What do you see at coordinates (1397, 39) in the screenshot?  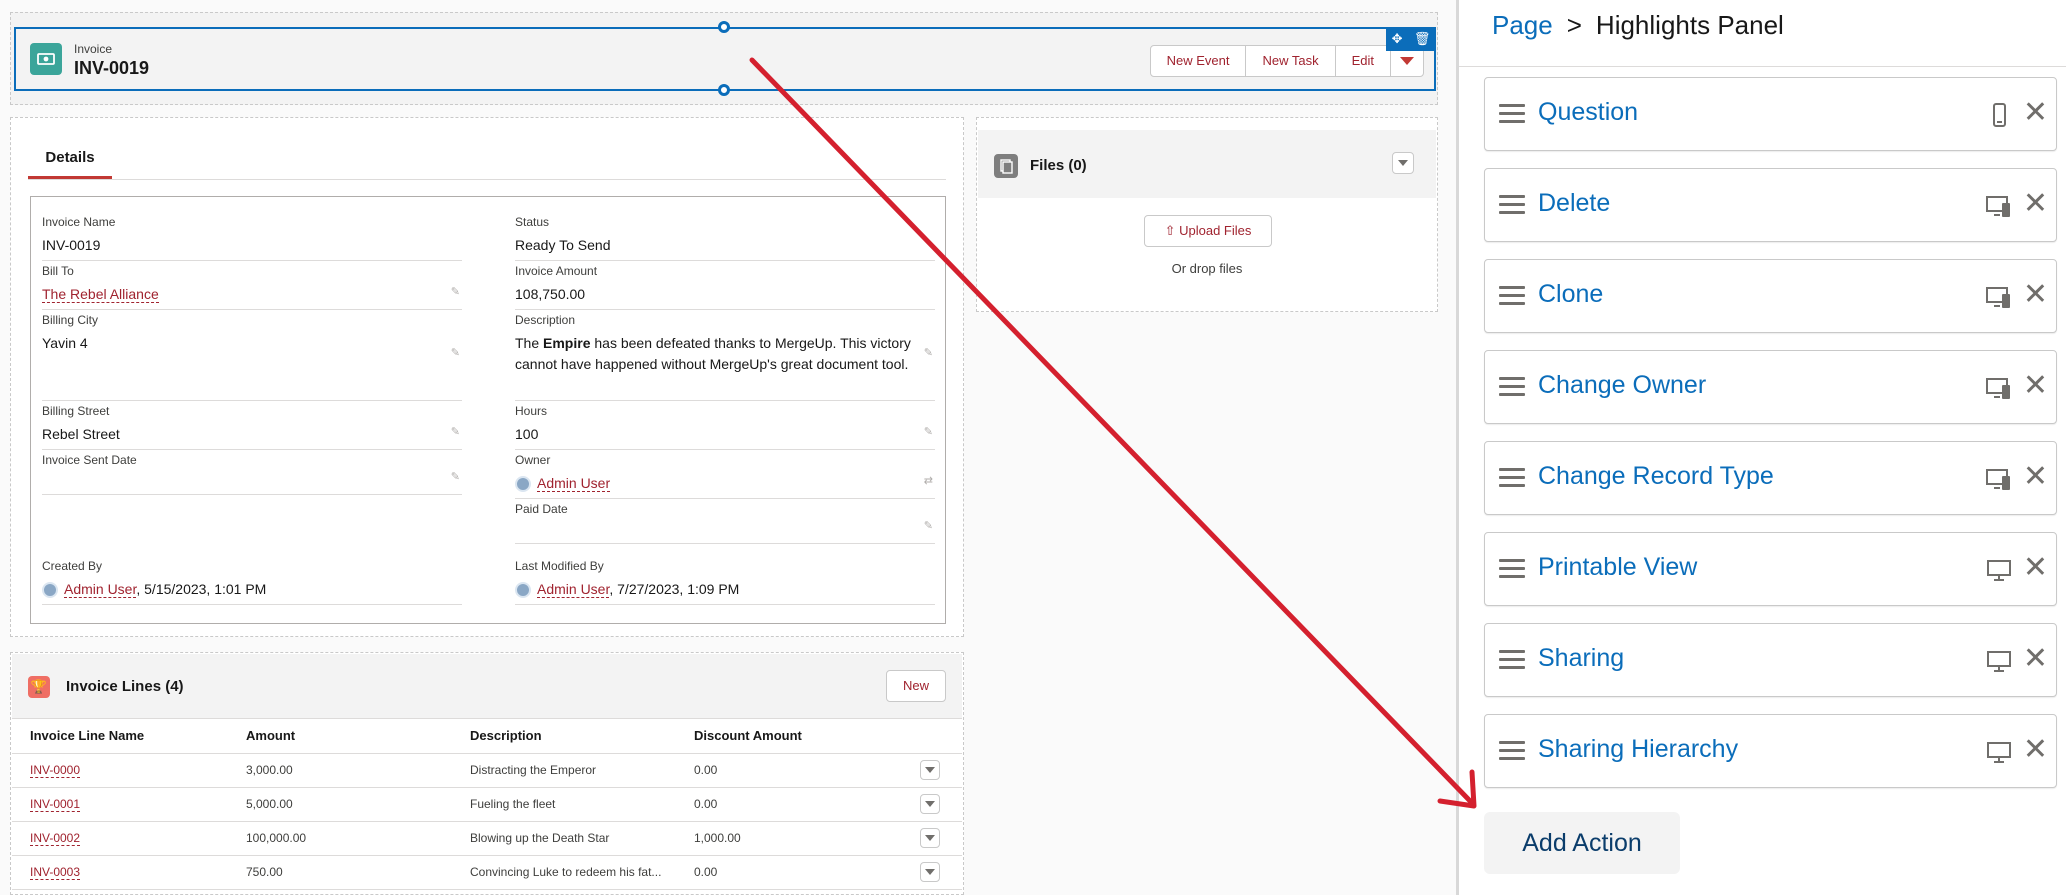 I see `move-icon: ✥` at bounding box center [1397, 39].